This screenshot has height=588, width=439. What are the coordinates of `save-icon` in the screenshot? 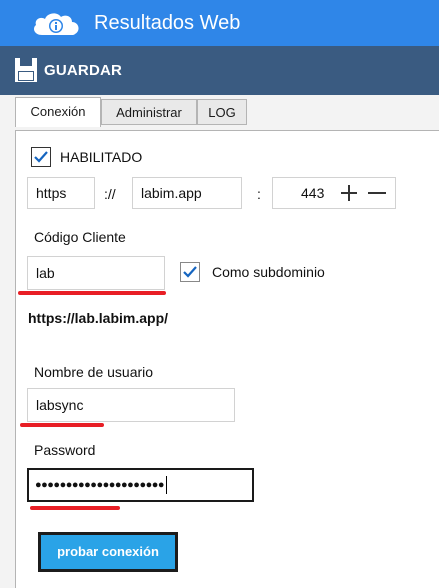 It's located at (26, 70).